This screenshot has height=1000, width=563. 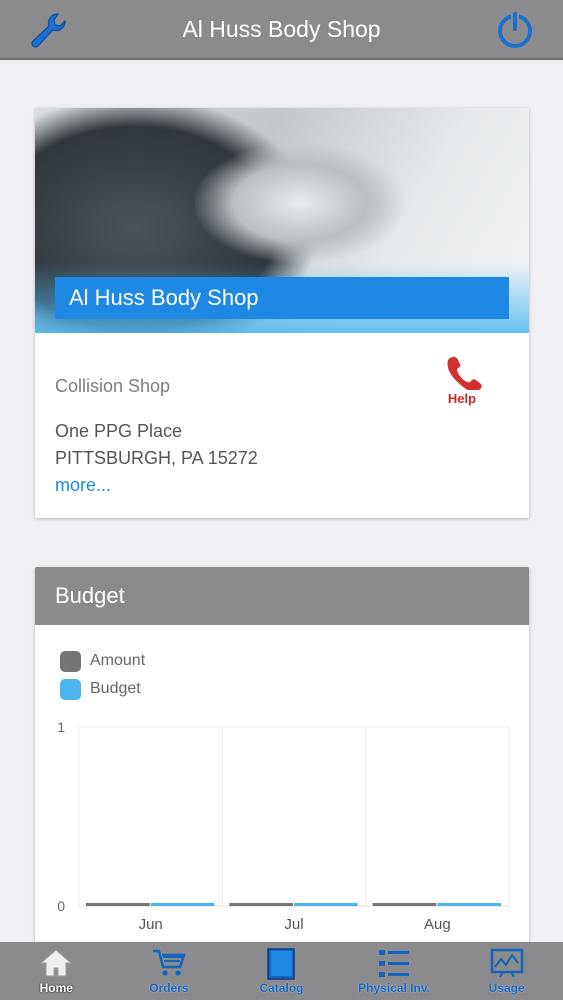 I want to click on tab-physical-inv-label: Physical Inv., so click(x=394, y=988).